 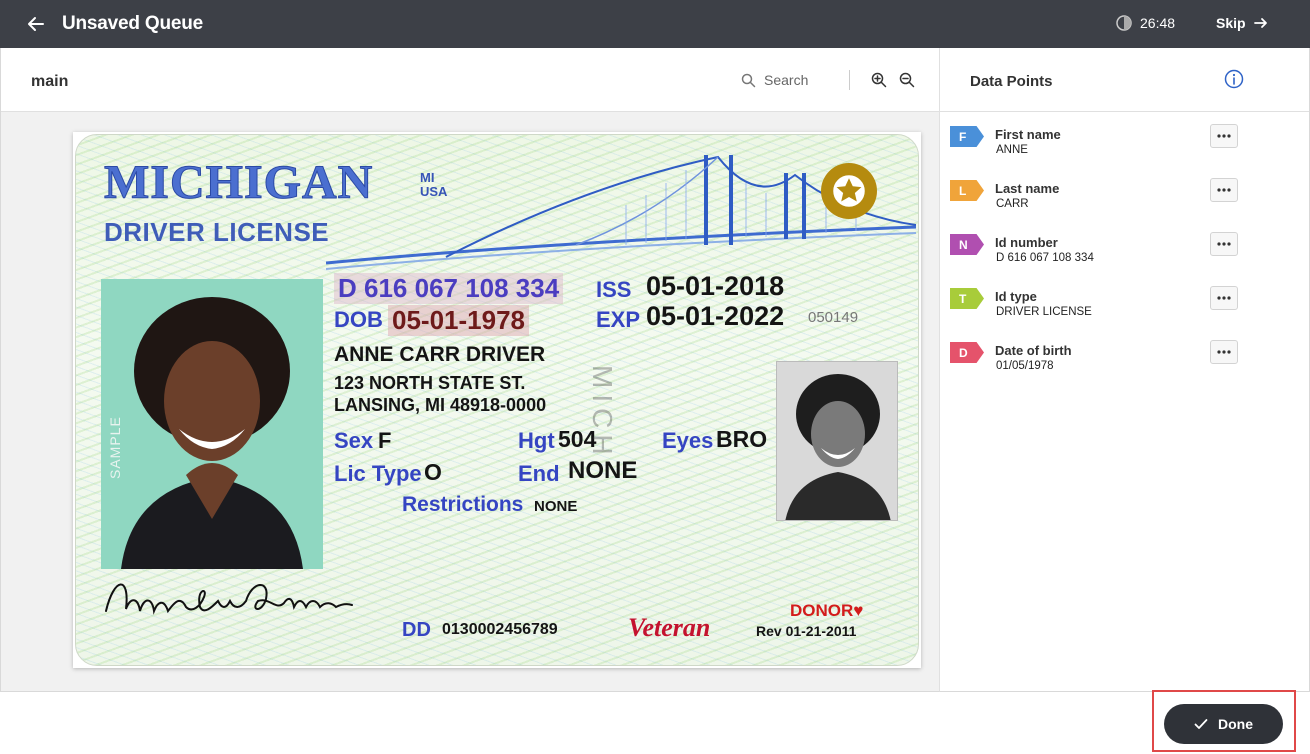 I want to click on lic-type-label: Lic Type, so click(x=378, y=473).